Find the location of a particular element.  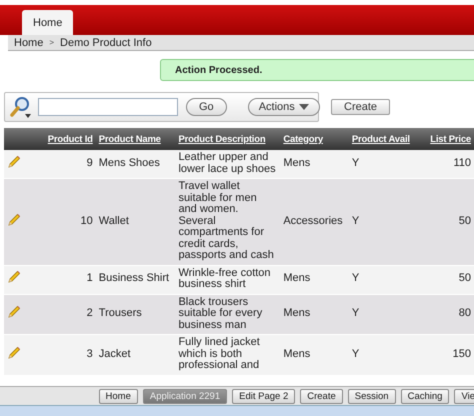

table-cell: 9 is located at coordinates (89, 162).